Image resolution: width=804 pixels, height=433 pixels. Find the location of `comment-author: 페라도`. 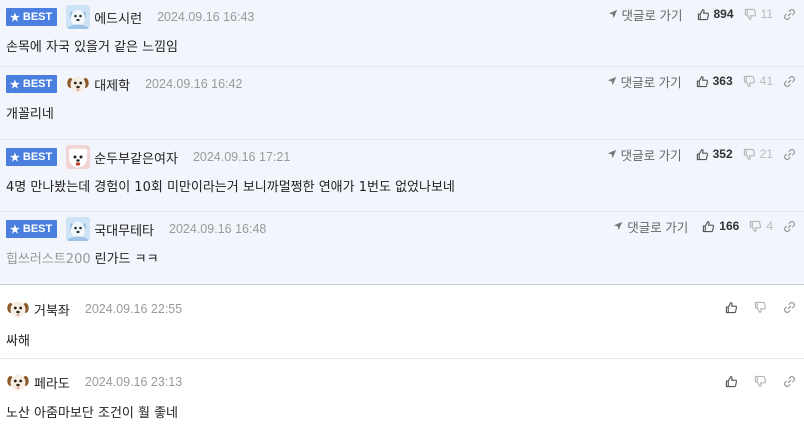

comment-author: 페라도 is located at coordinates (52, 382).